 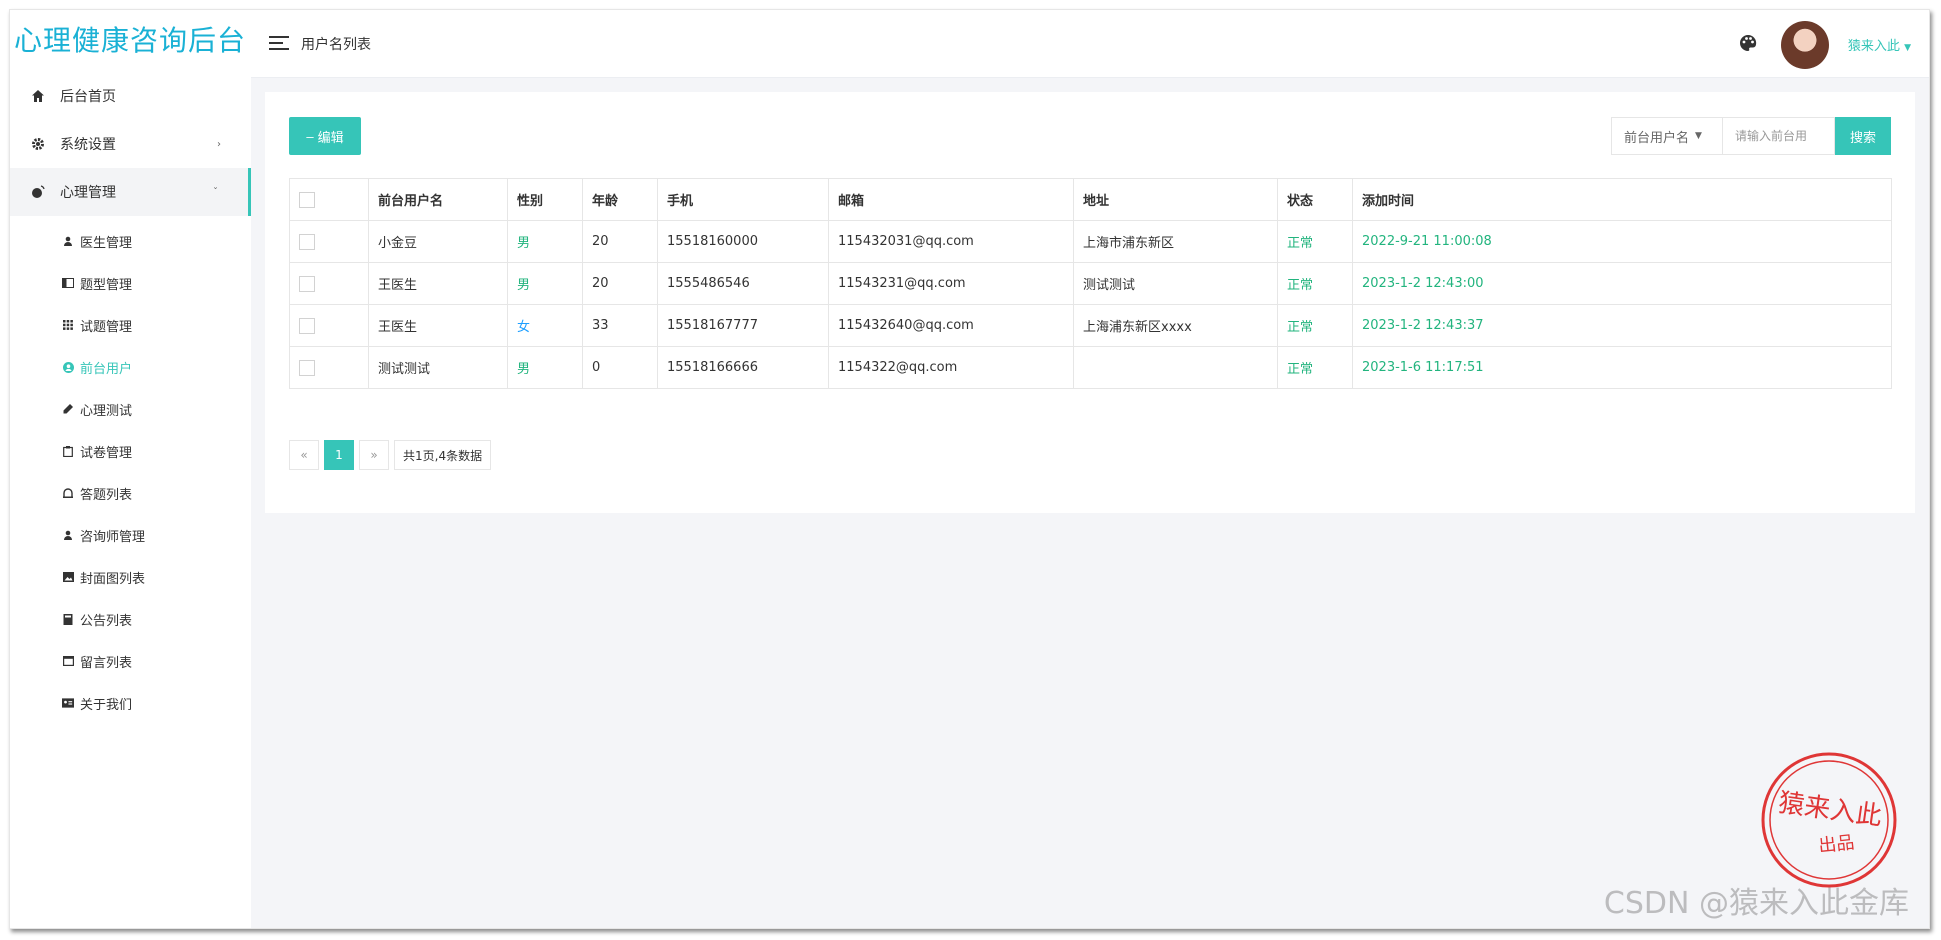 I want to click on sidebar-item-about: 关于我们, so click(x=130, y=703).